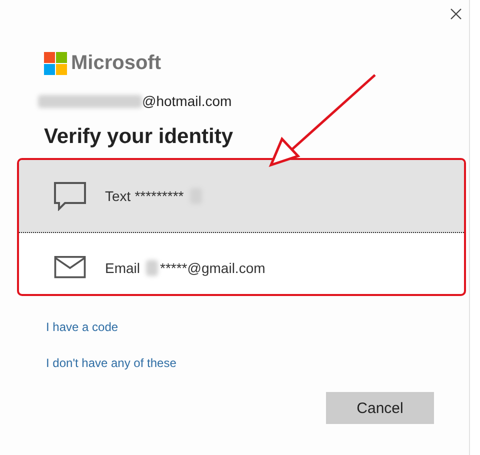 The width and height of the screenshot is (480, 455). Describe the element at coordinates (118, 196) in the screenshot. I see `option-label: Text` at that location.